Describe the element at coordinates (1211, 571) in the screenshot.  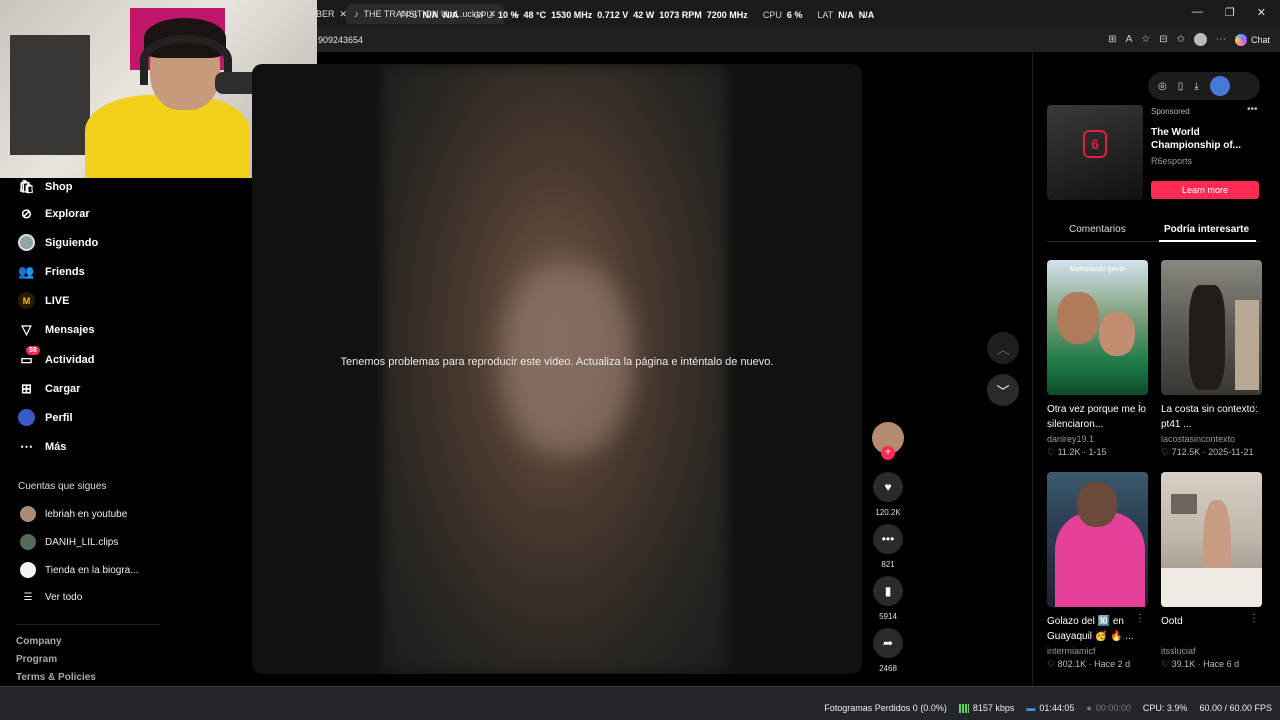
I see `video-card: Ootd itssluciaf ♡ 39.1K · Hace 6 d ⋮` at that location.